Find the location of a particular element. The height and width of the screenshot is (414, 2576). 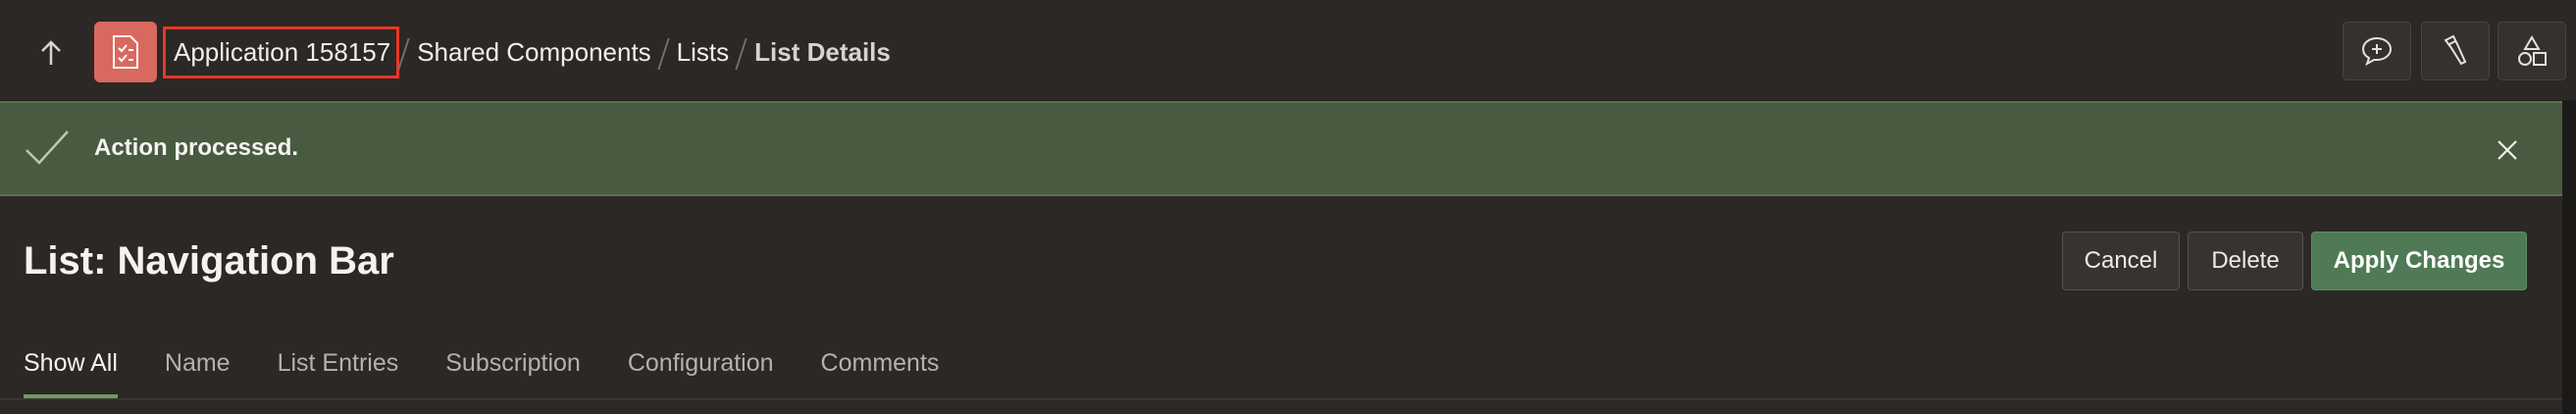

close-banner-button is located at coordinates (2507, 150).